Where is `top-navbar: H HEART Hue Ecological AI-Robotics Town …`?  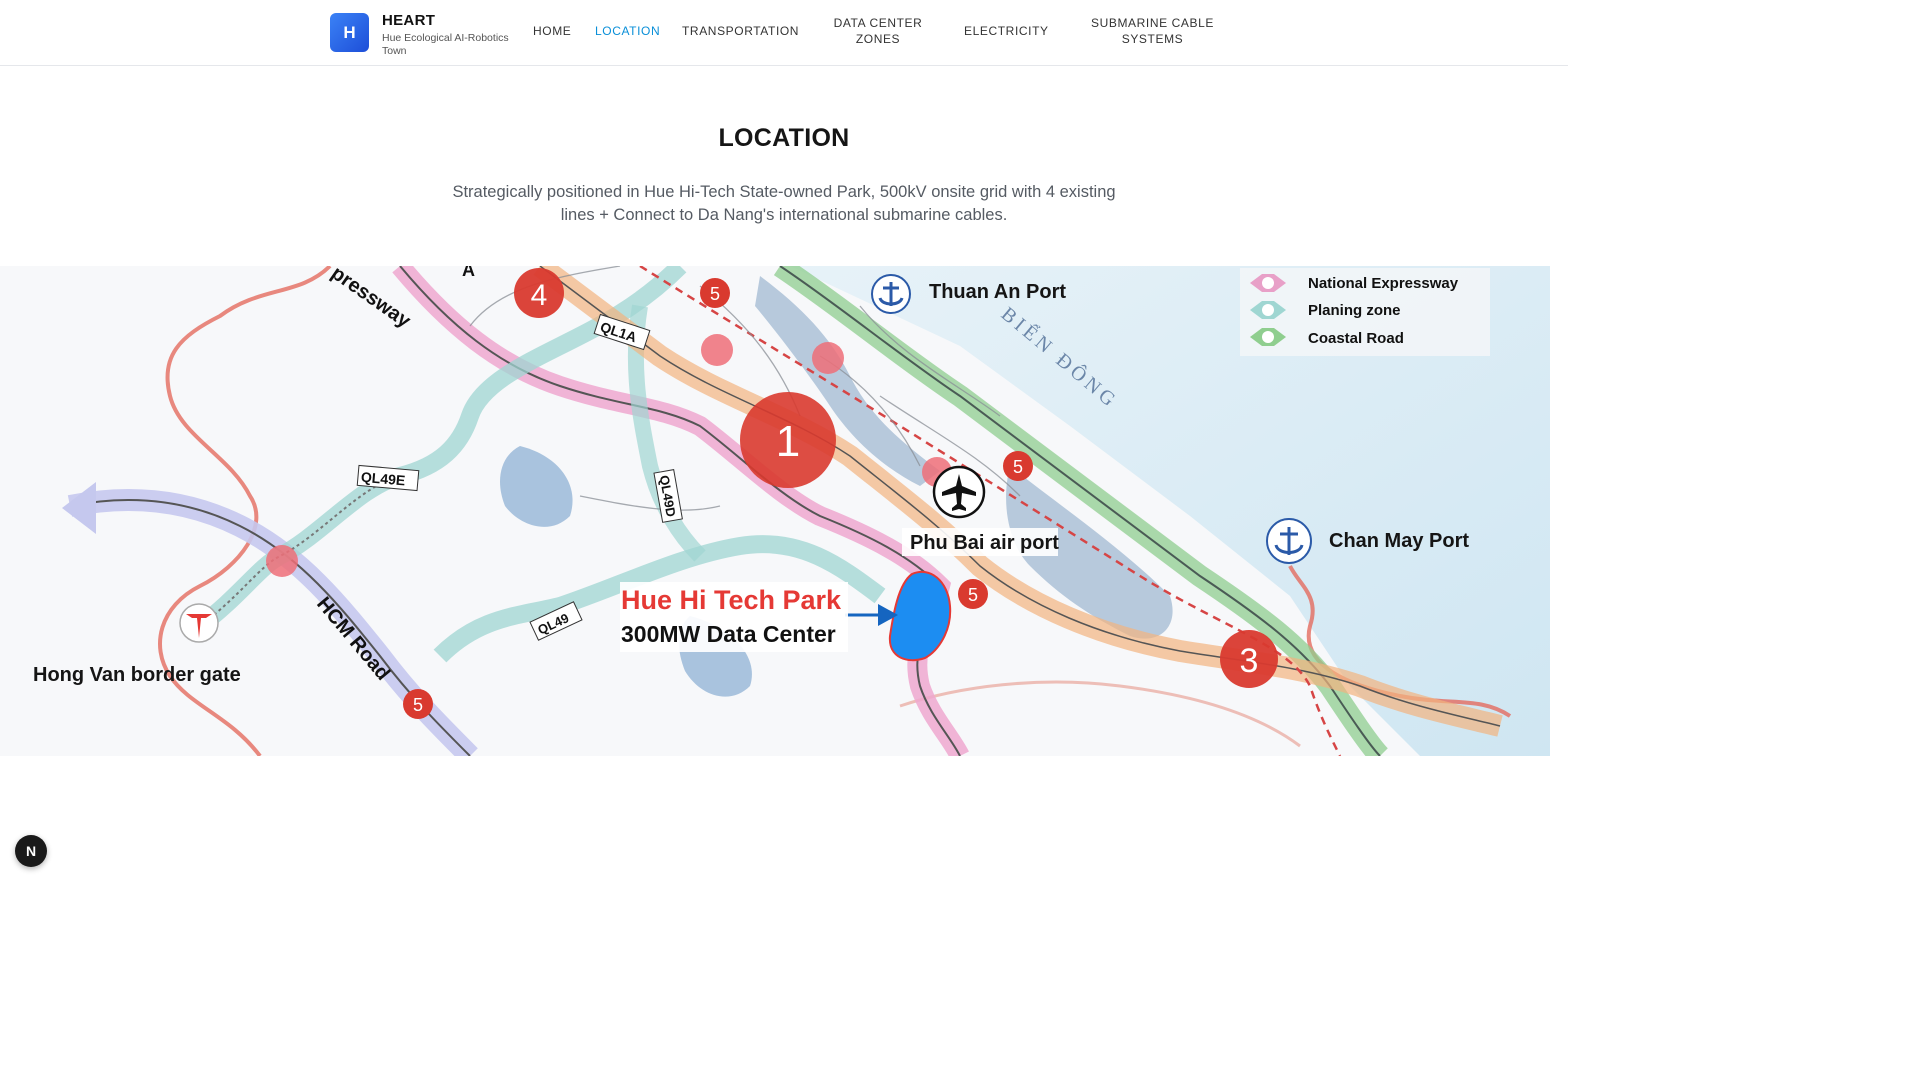
top-navbar: H HEART Hue Ecological AI-Robotics Town … is located at coordinates (784, 33).